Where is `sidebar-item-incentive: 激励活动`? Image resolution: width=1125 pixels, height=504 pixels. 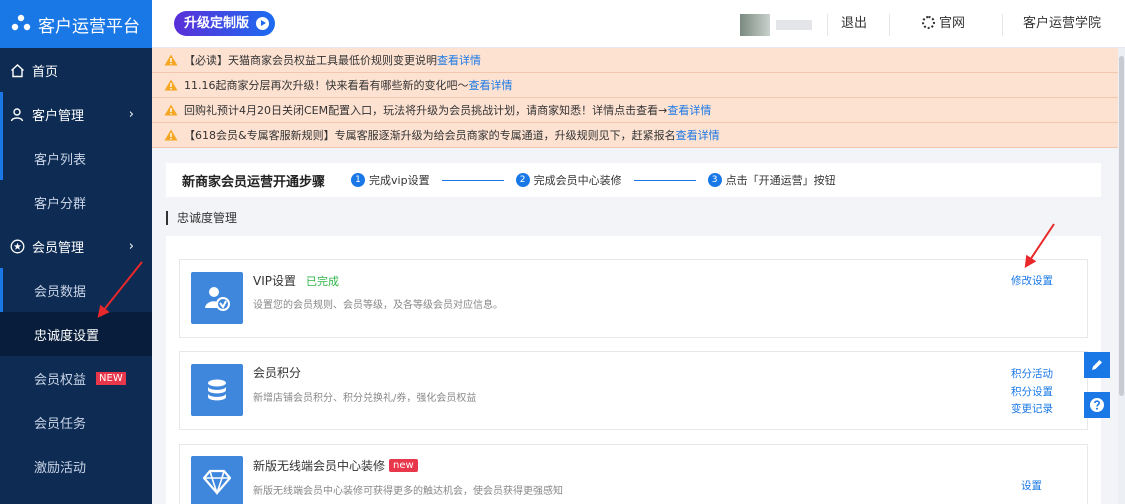
sidebar-item-incentive: 激励活动 is located at coordinates (76, 466).